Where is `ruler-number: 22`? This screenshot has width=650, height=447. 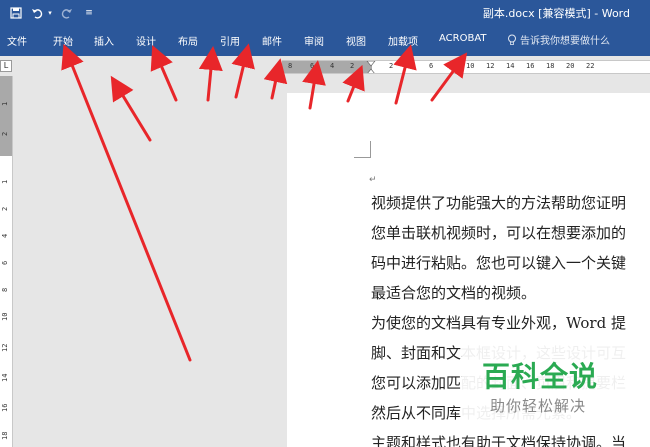
ruler-number: 22 is located at coordinates (590, 66).